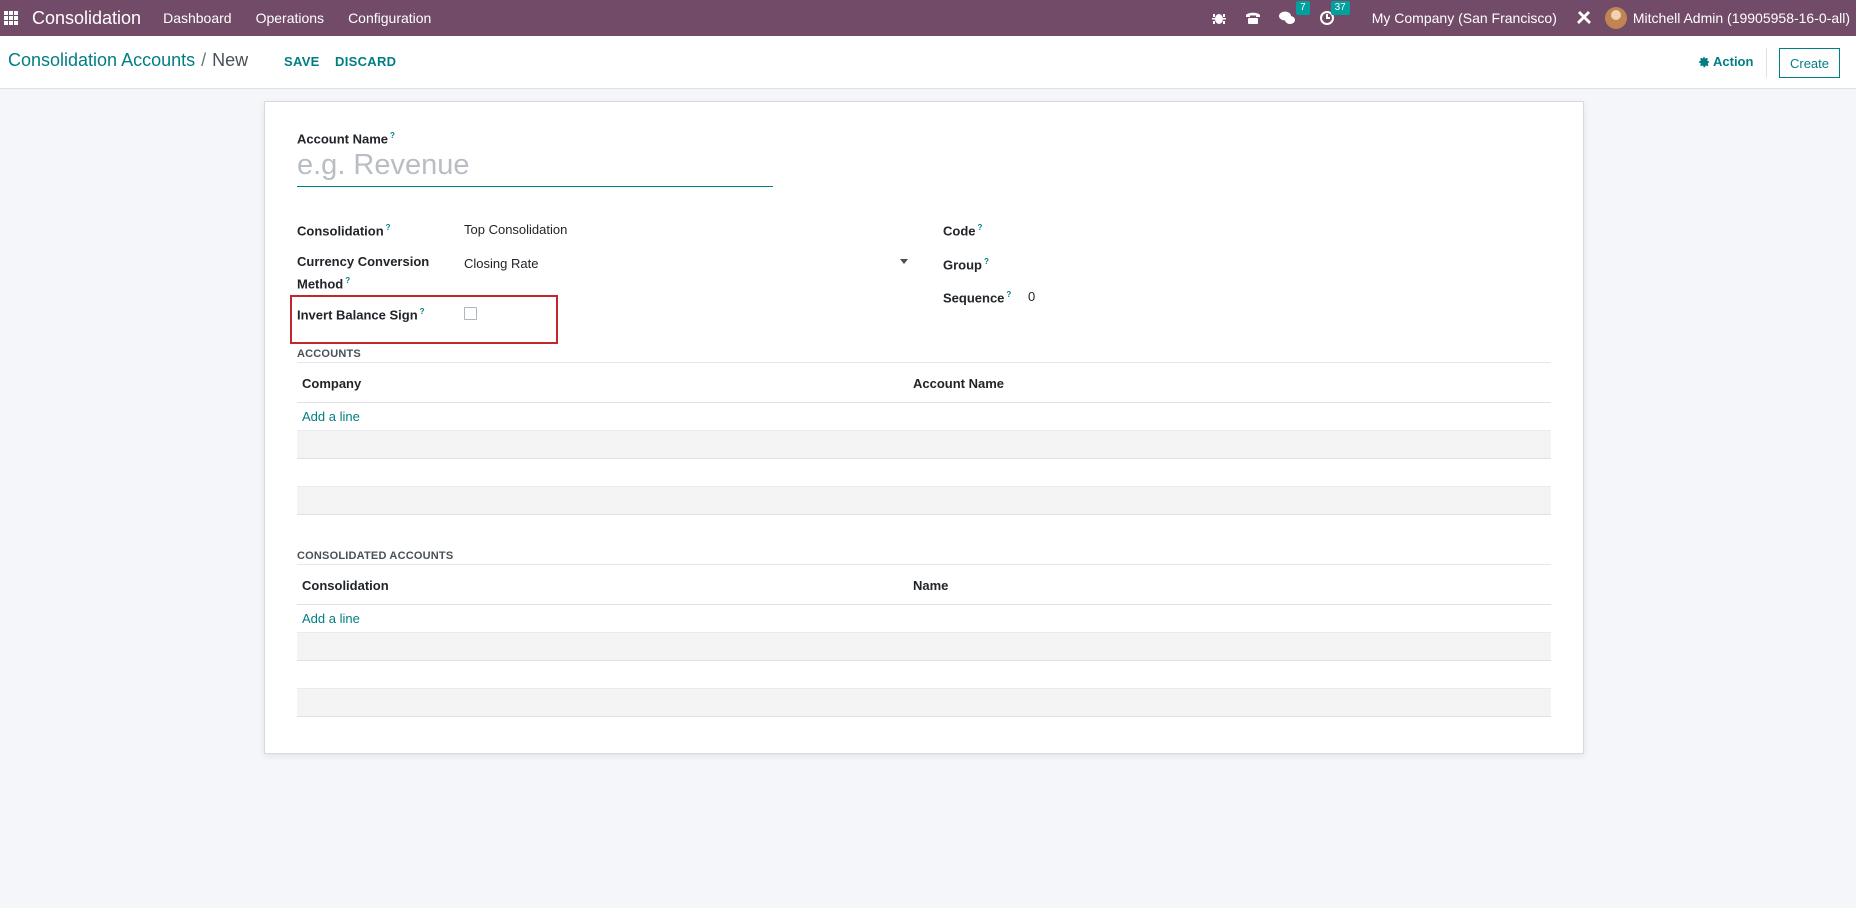 The height and width of the screenshot is (908, 1856). I want to click on action-label: Action, so click(1733, 61).